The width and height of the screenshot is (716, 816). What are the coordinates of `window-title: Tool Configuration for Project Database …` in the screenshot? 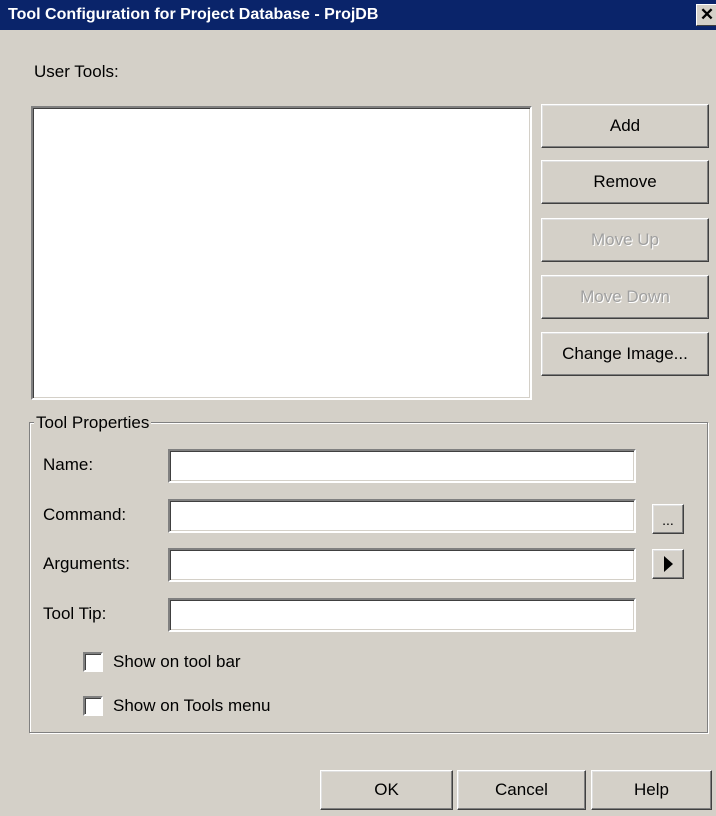 It's located at (193, 14).